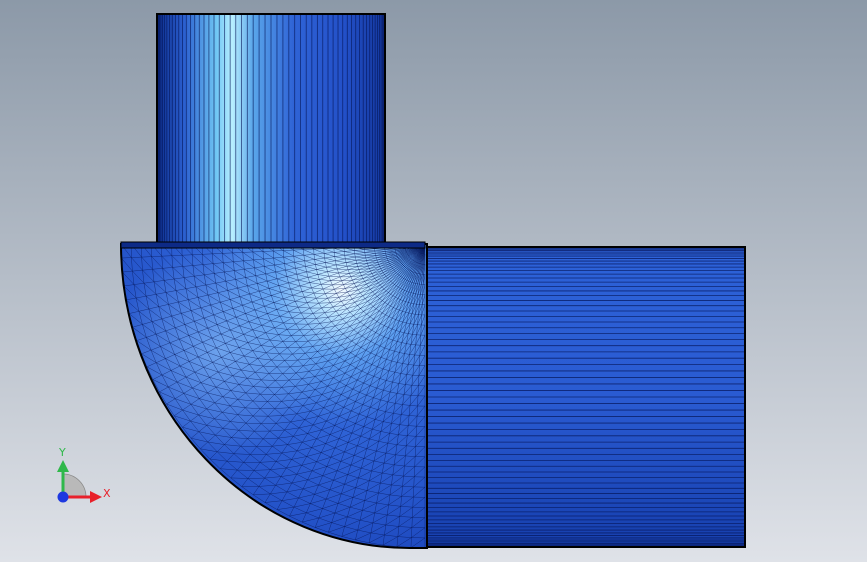 This screenshot has height=562, width=867. Describe the element at coordinates (63, 497) in the screenshot. I see `z-axis-dot` at that location.